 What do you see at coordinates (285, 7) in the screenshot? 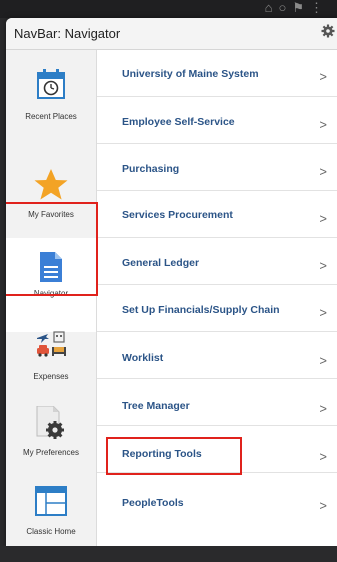
I see `search-icon: ○` at bounding box center [285, 7].